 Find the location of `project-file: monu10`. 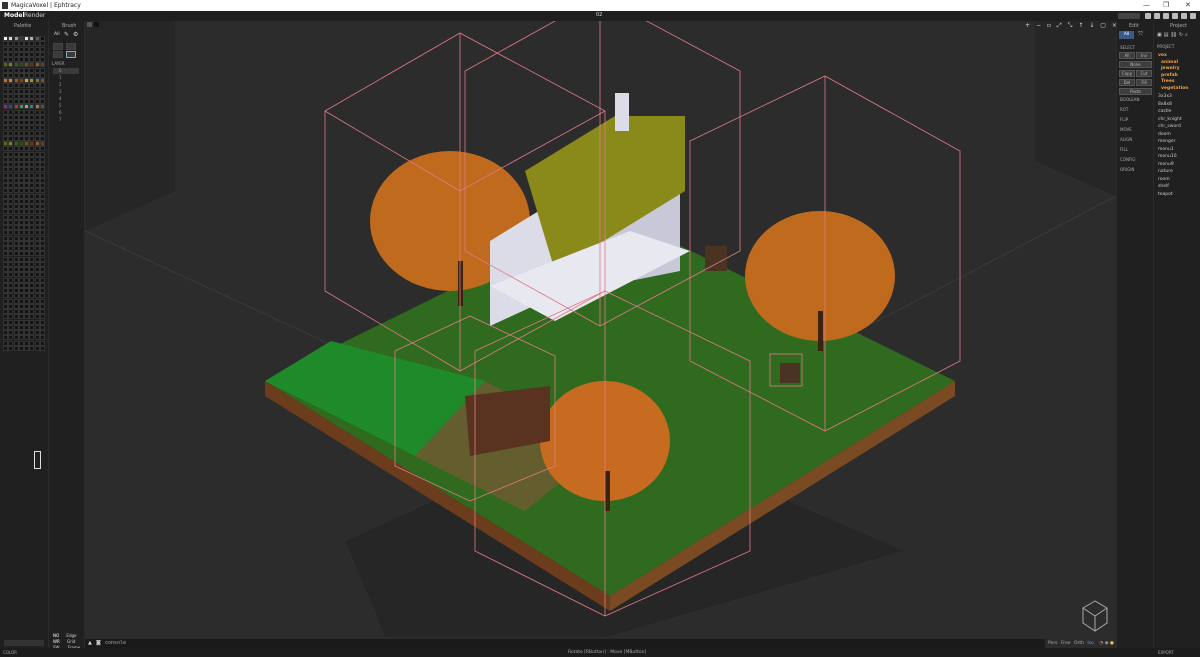

project-file: monu10 is located at coordinates (1167, 156).